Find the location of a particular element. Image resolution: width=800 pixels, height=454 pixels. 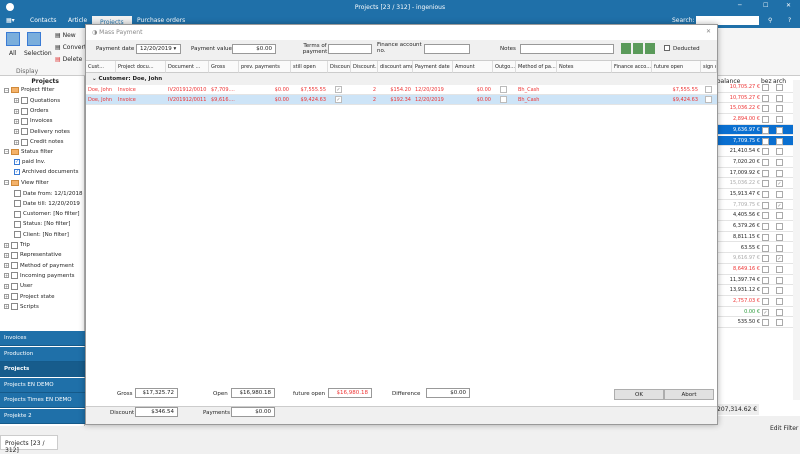

notes-input is located at coordinates (567, 49).